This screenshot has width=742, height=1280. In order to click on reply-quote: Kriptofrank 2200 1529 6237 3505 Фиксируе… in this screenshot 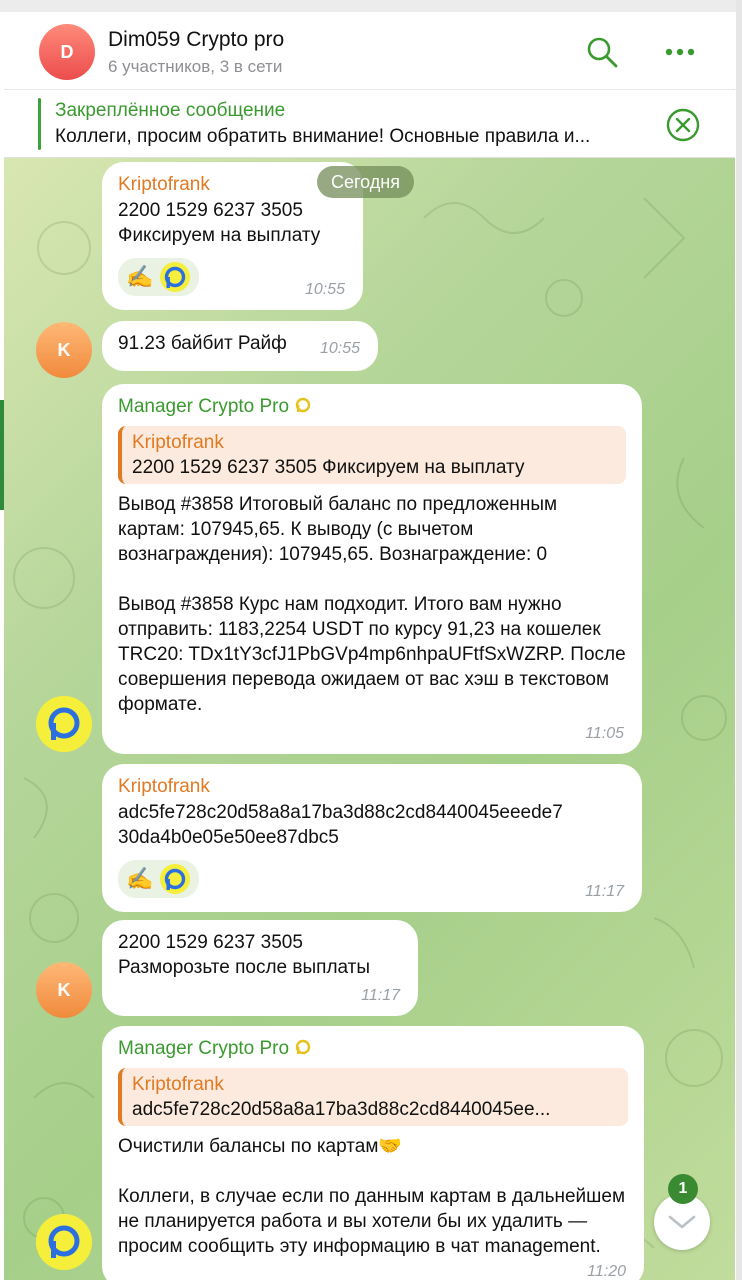, I will do `click(372, 455)`.